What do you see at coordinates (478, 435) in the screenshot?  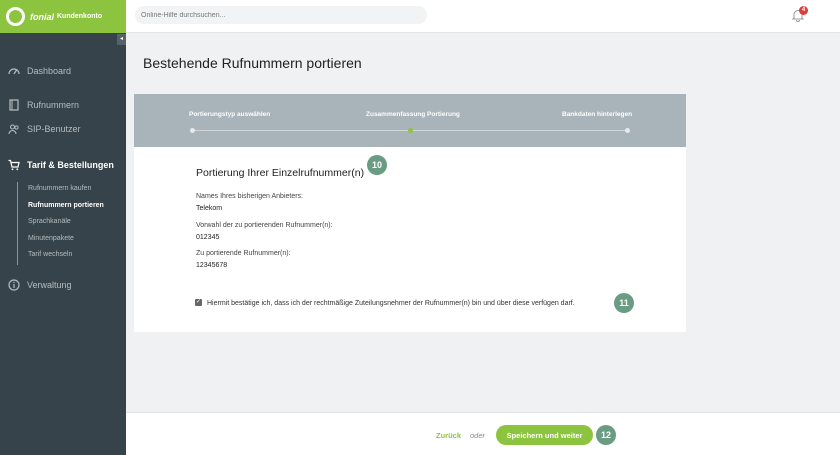 I see `or-text: oder` at bounding box center [478, 435].